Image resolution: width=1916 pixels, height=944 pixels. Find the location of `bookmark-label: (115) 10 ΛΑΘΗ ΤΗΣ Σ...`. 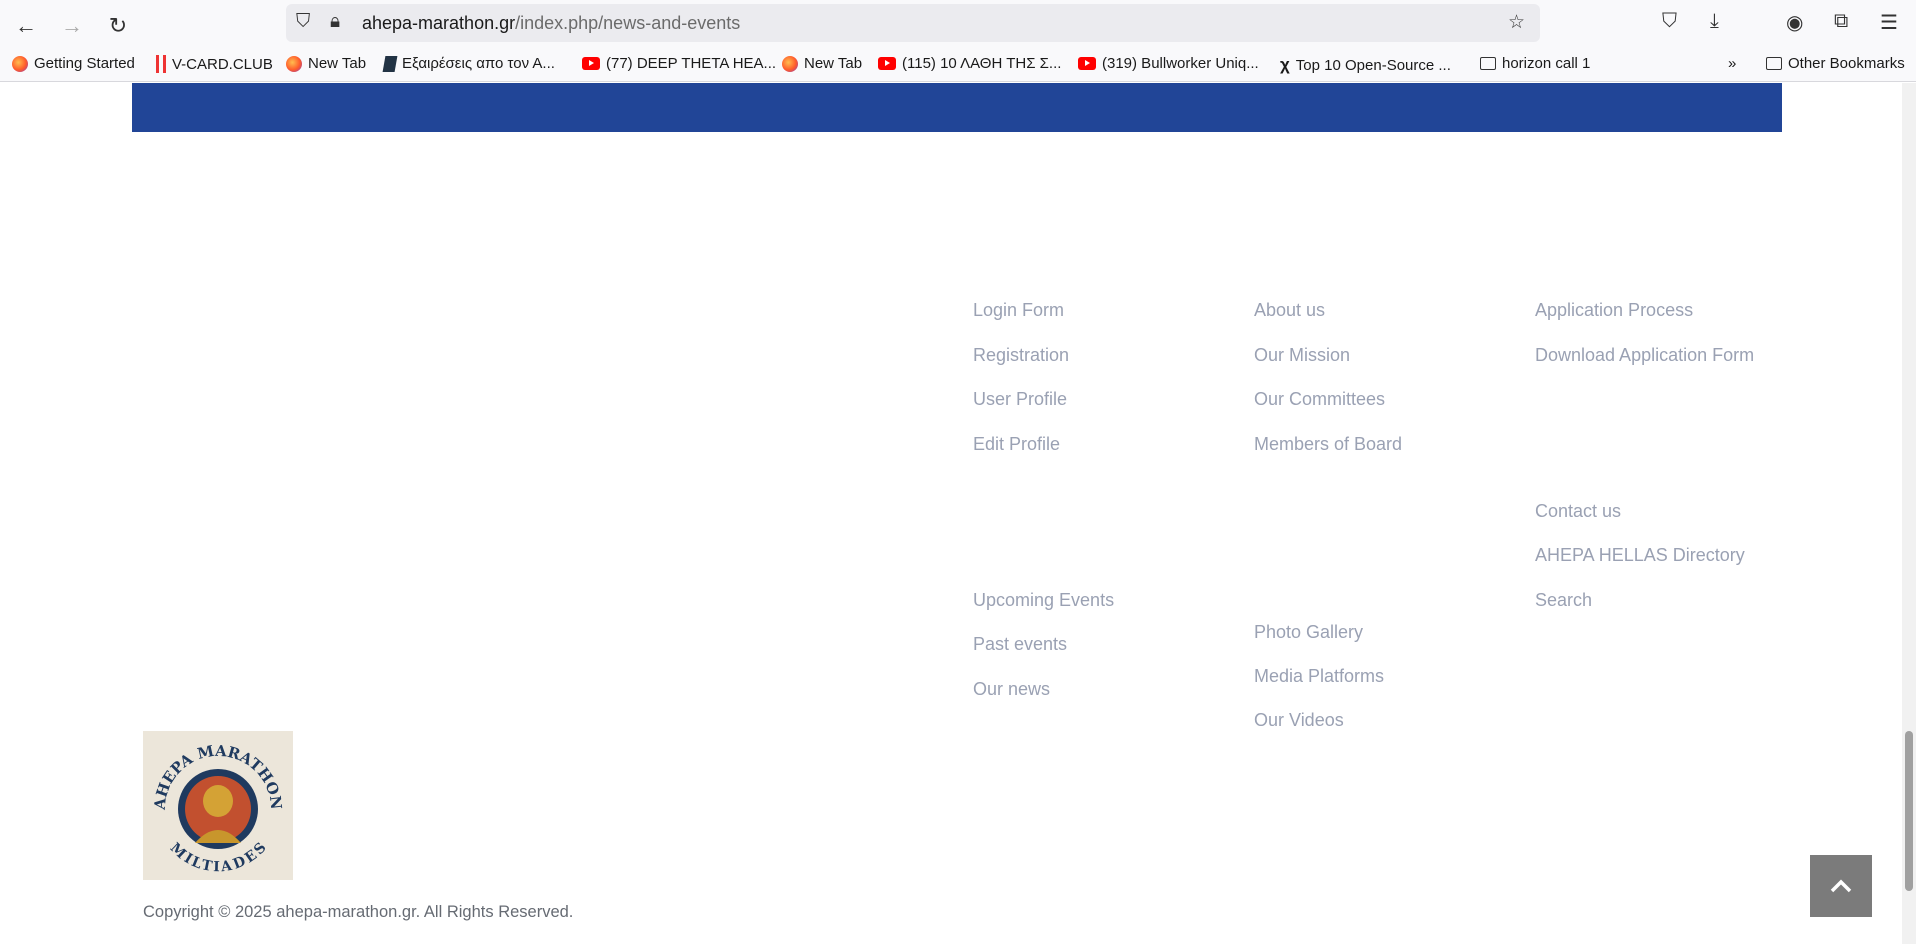

bookmark-label: (115) 10 ΛΑΘΗ ΤΗΣ Σ... is located at coordinates (982, 63).